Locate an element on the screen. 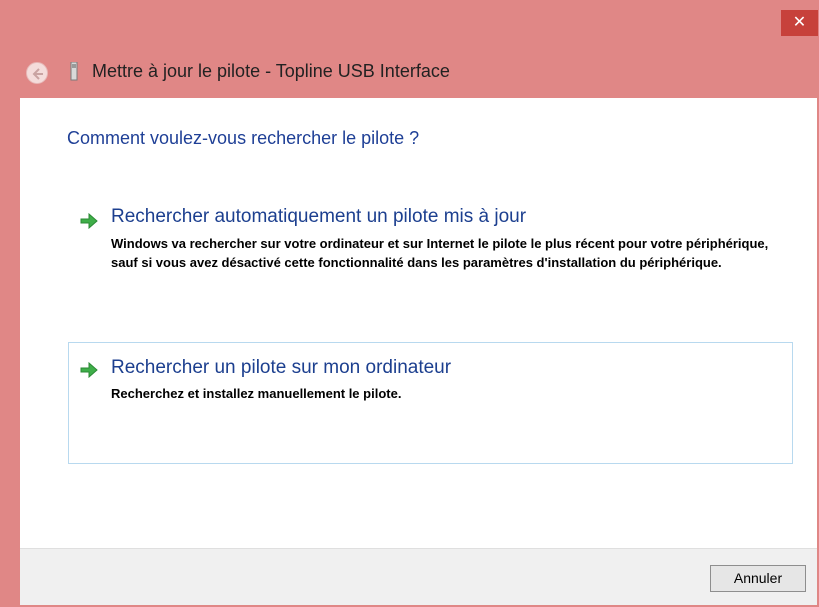 The width and height of the screenshot is (819, 607). back-button is located at coordinates (37, 73).